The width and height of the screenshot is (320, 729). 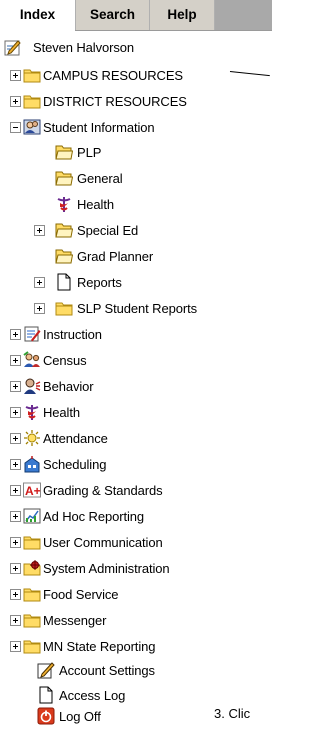 I want to click on tree-item-label: Ad Hoc Reporting, so click(x=94, y=516).